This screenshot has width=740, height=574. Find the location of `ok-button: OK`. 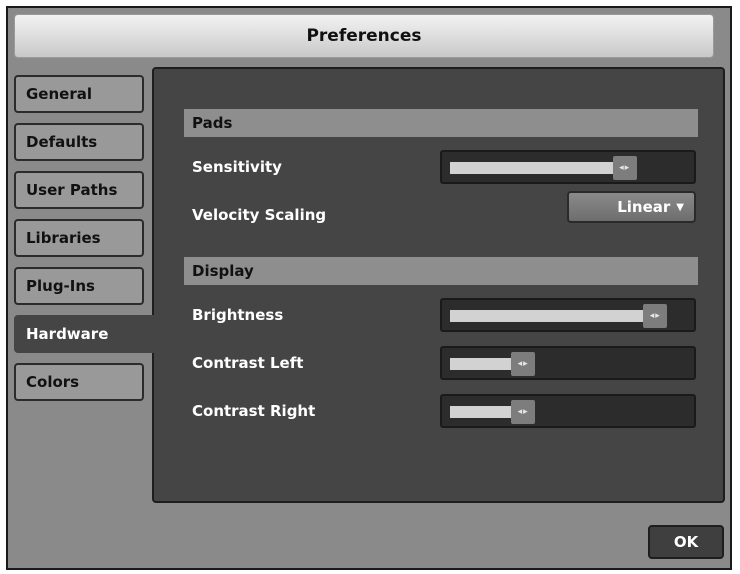

ok-button: OK is located at coordinates (686, 542).